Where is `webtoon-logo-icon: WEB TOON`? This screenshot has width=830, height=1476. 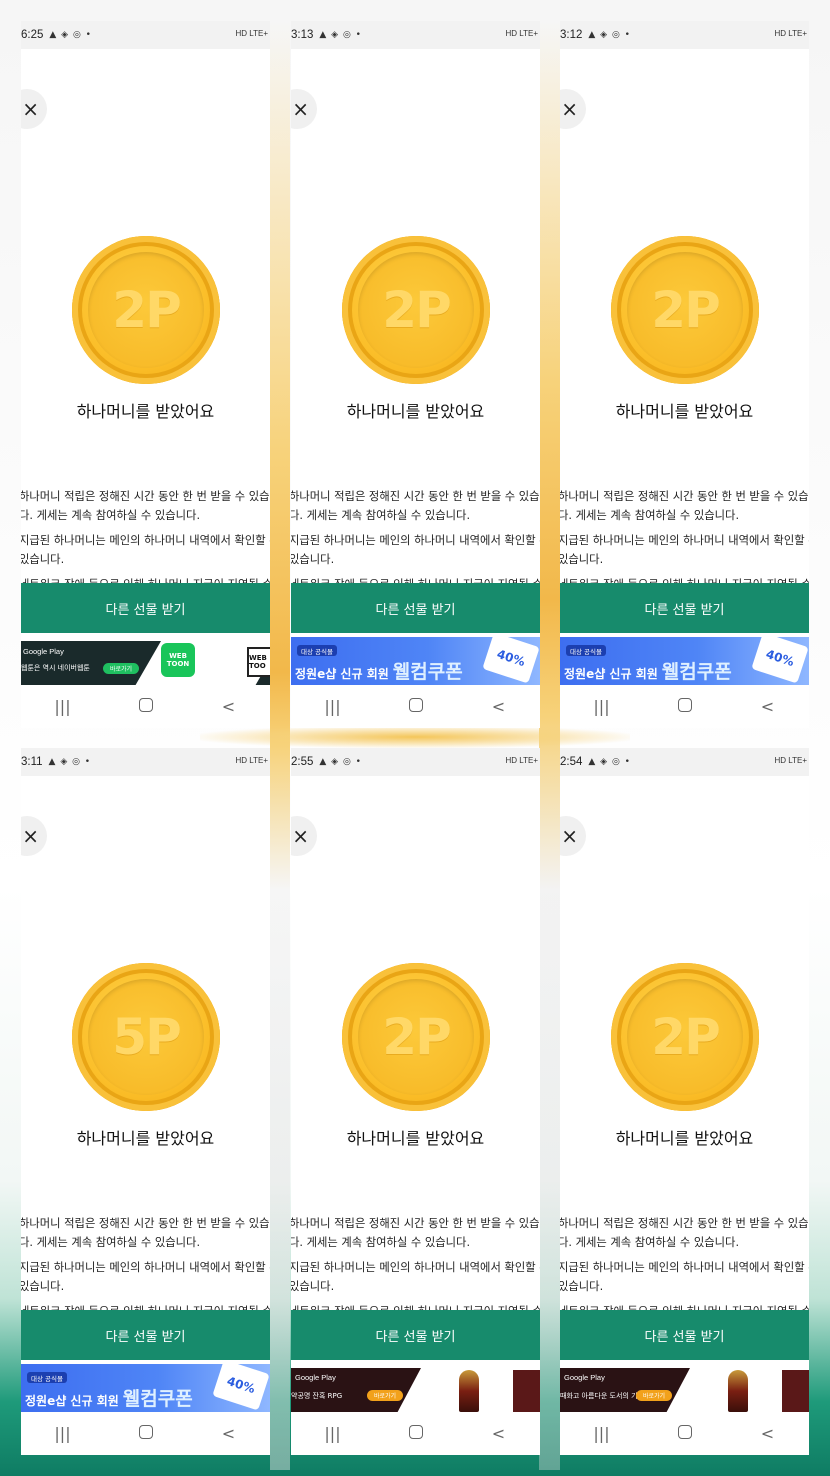
webtoon-logo-icon: WEB TOON is located at coordinates (178, 660).